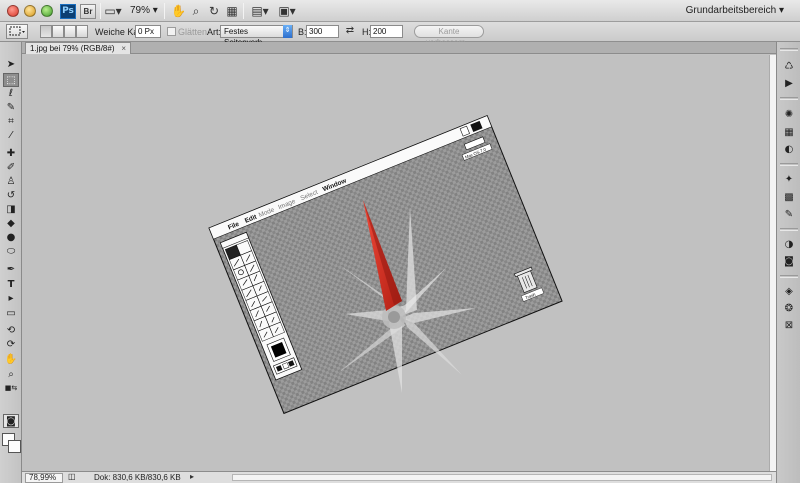 The height and width of the screenshot is (483, 800). Describe the element at coordinates (137, 477) in the screenshot. I see `document-size-info: Dok: 830,6 KB/830,6 KB` at that location.